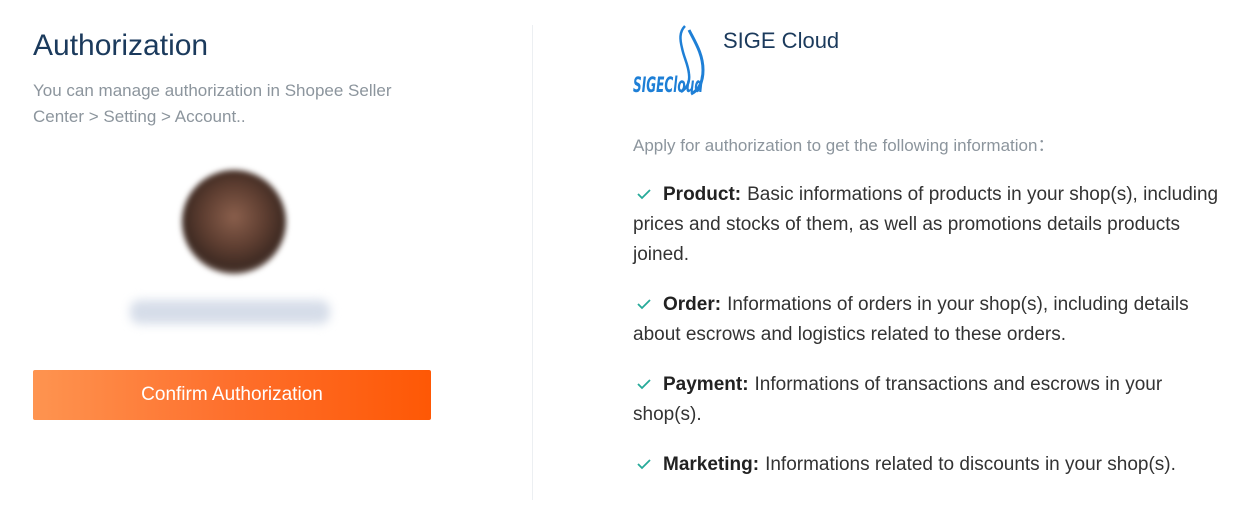 This screenshot has height=510, width=1238. I want to click on panel-divider, so click(532, 262).